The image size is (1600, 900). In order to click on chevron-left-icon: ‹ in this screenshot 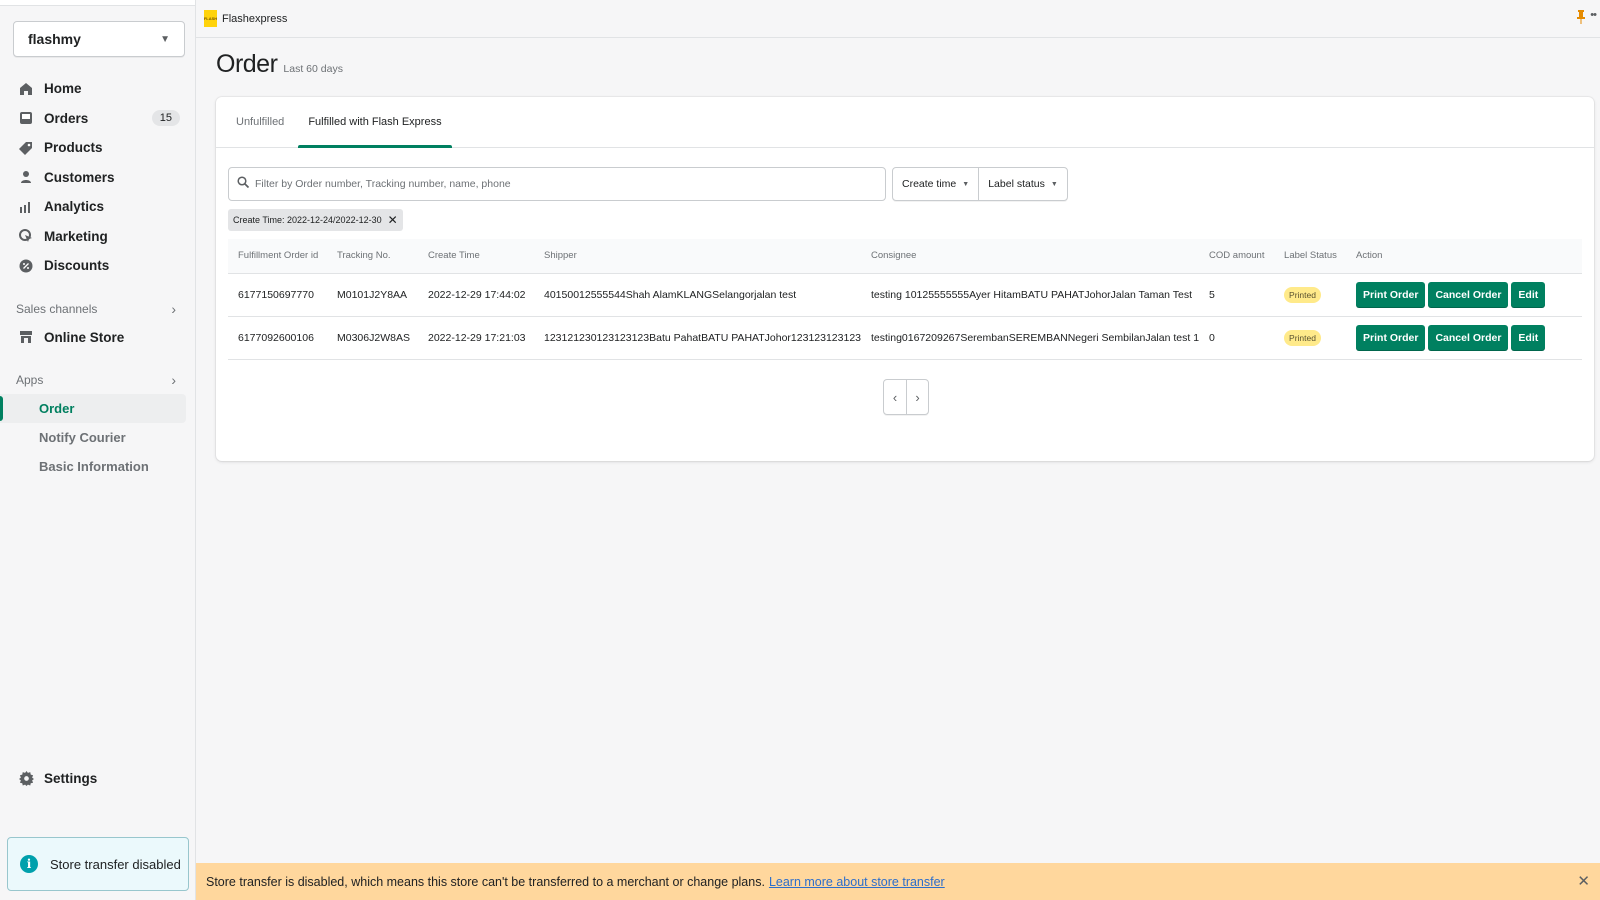, I will do `click(895, 397)`.